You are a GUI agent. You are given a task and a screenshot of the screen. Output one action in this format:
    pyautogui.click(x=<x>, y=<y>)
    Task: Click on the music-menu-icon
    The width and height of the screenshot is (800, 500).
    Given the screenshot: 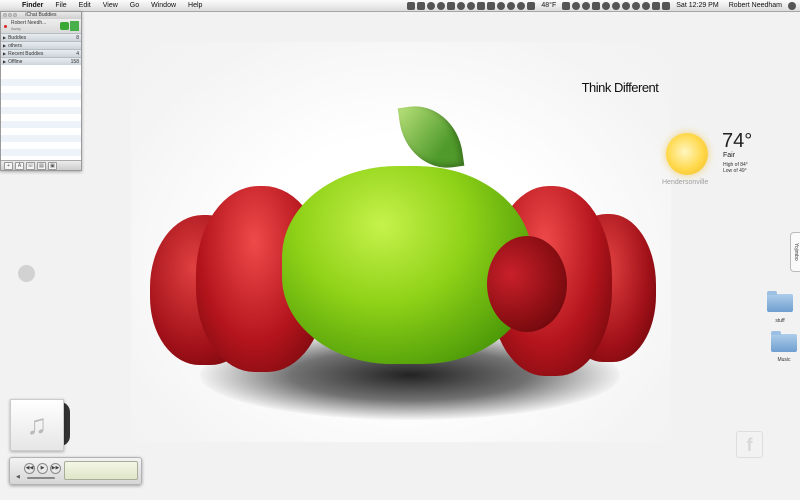 What is the action you would take?
    pyautogui.click(x=411, y=5)
    